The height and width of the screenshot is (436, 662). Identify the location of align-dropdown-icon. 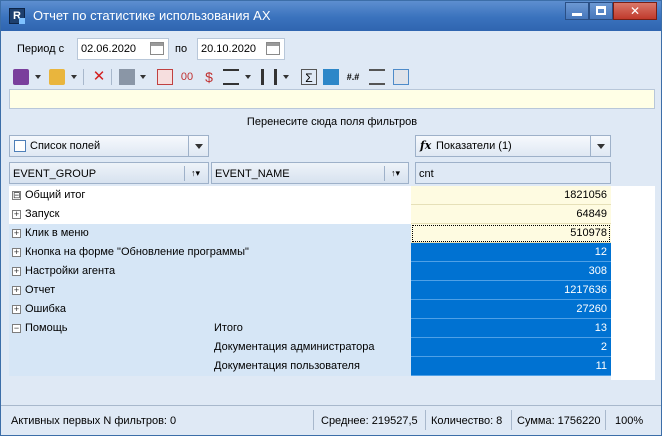
(248, 77).